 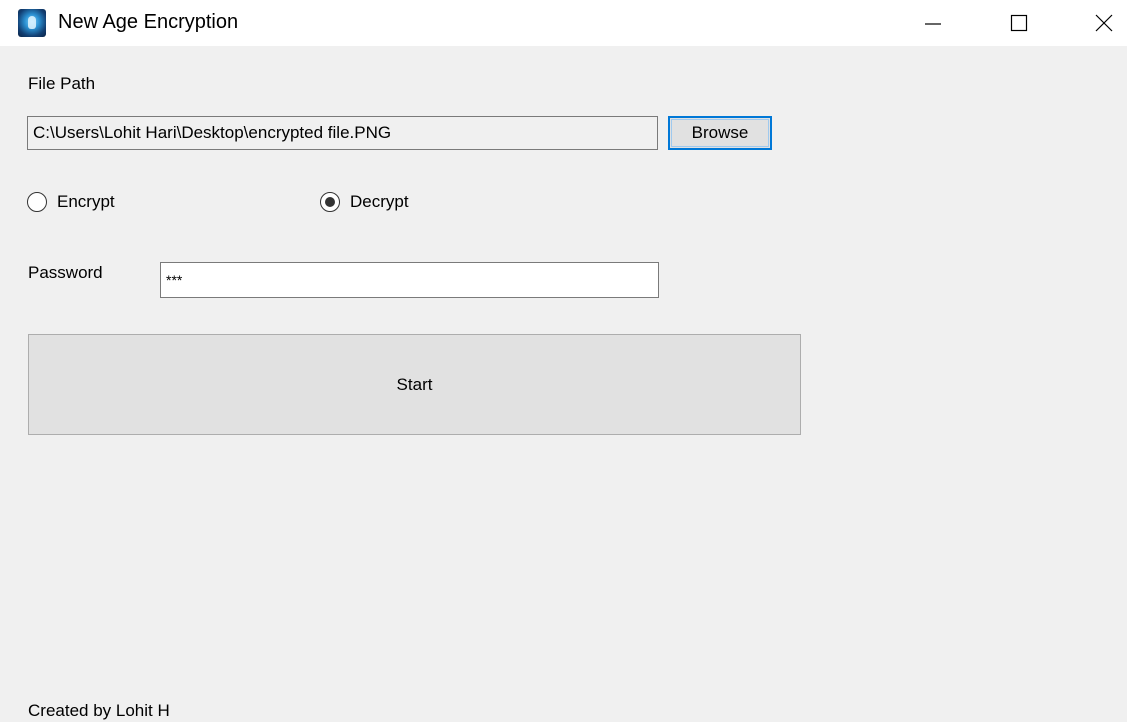 What do you see at coordinates (379, 201) in the screenshot?
I see `decrypt-radio-label: Decrypt` at bounding box center [379, 201].